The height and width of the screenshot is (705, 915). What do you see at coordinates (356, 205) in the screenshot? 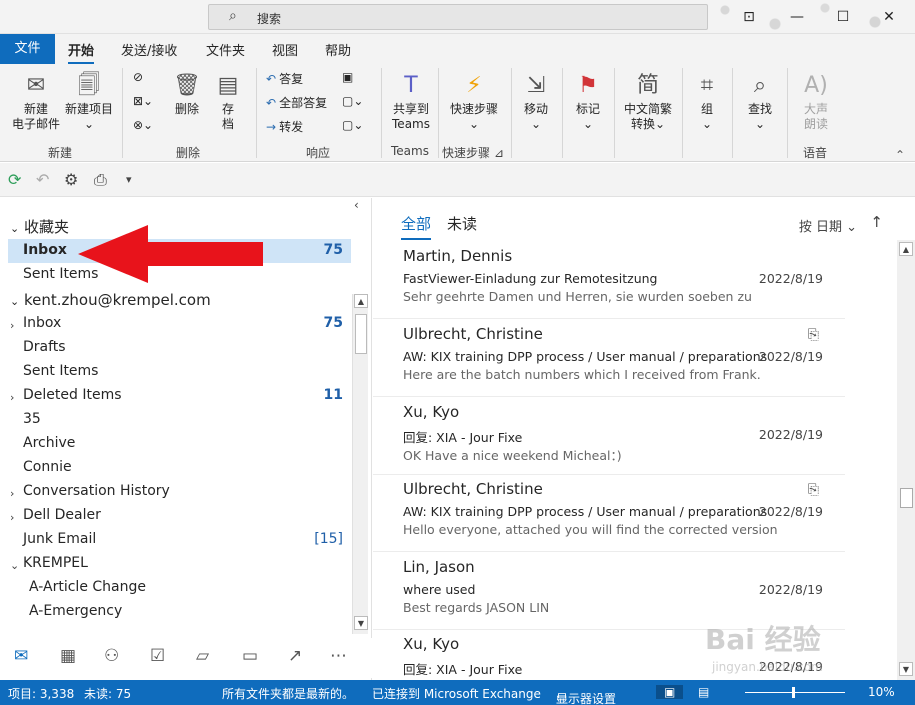
I see `collapse-pane-icon: ‹` at bounding box center [356, 205].